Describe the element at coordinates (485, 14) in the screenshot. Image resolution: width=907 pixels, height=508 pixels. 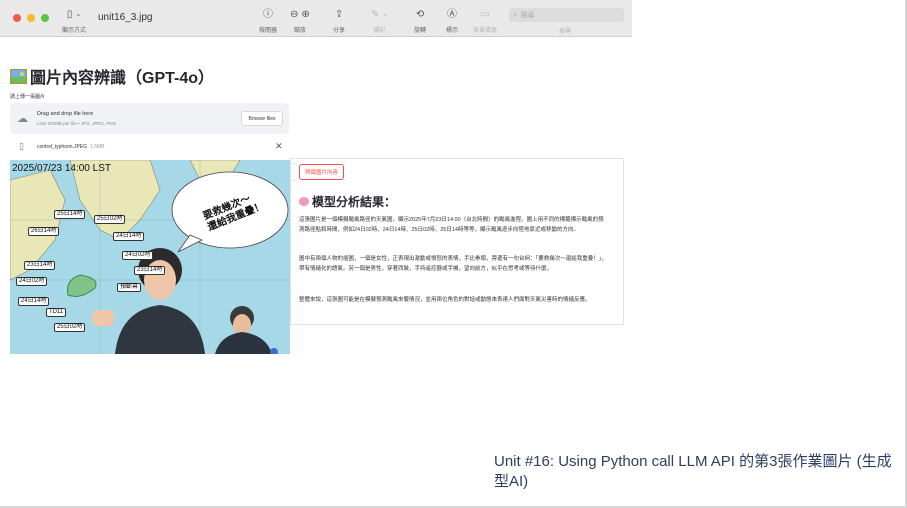
I see `form-icon: ▭` at that location.